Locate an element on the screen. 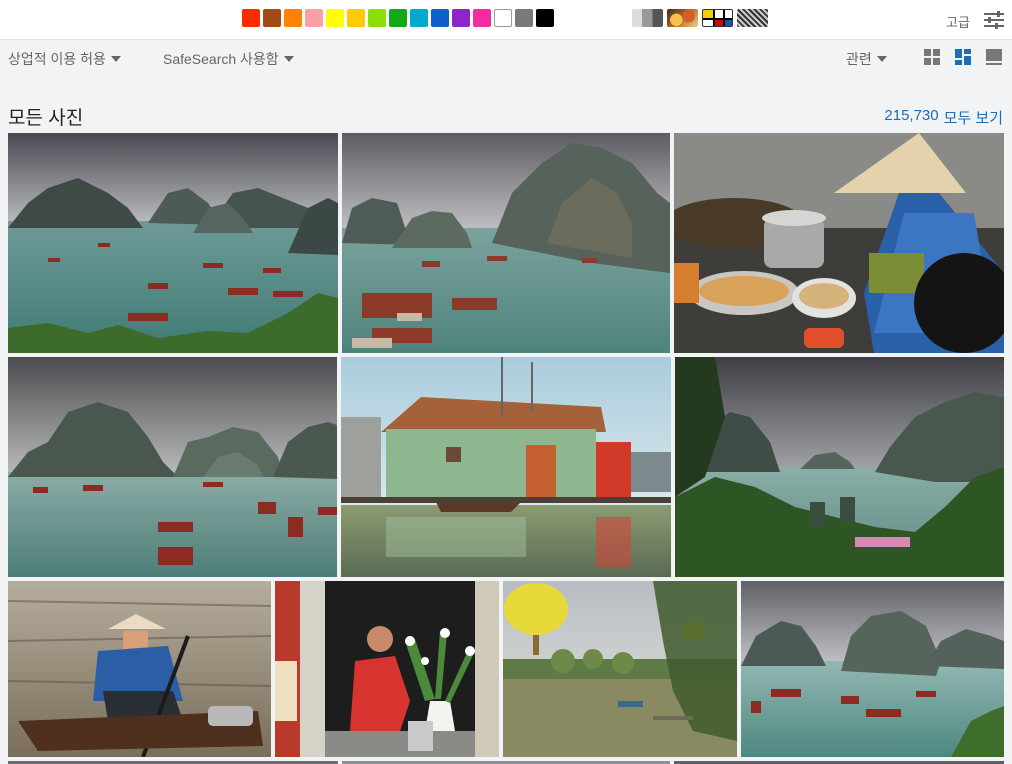 This screenshot has height=764, width=1012. woman-rowing-image is located at coordinates (139, 669).